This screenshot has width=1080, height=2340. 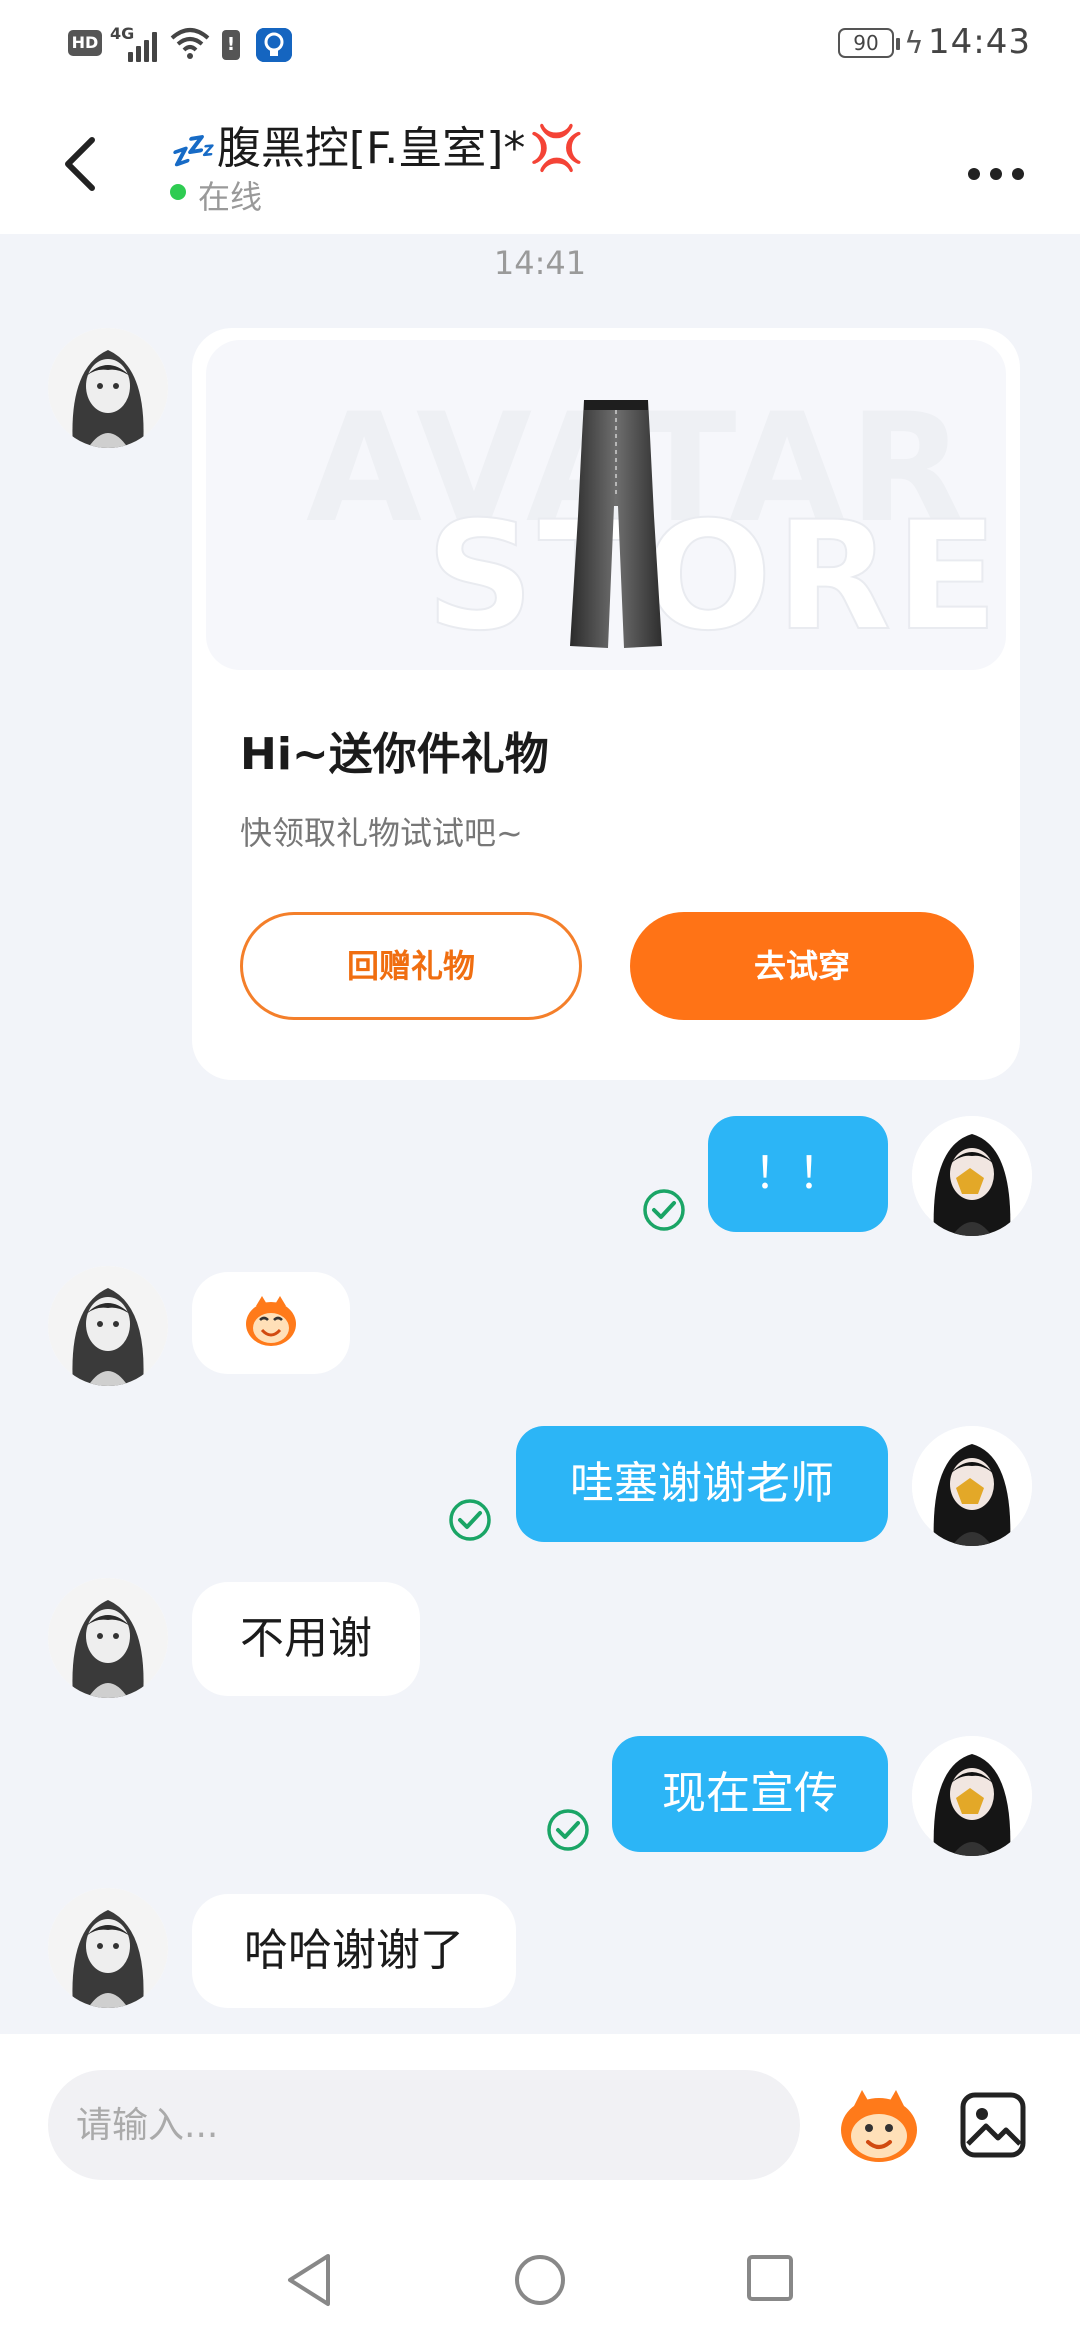 I want to click on watermark-store: STORE, so click(x=713, y=577).